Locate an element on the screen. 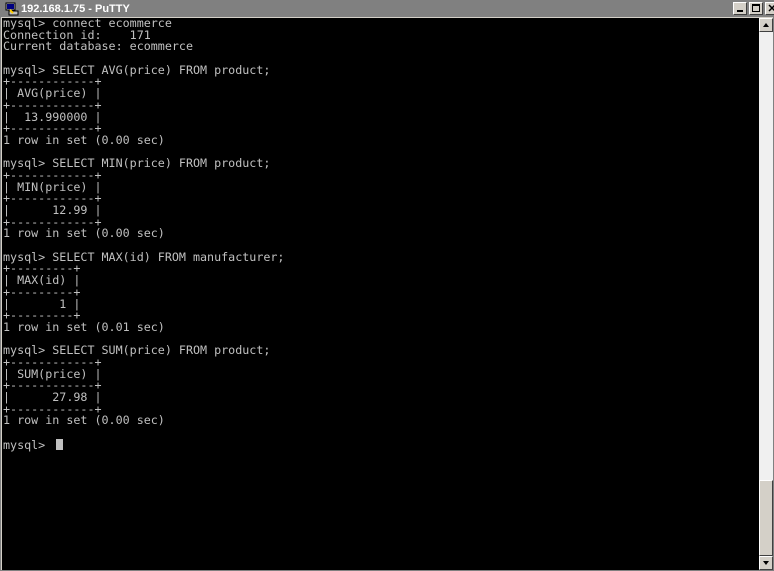 This screenshot has height=571, width=774. window-controls is located at coordinates (753, 9).